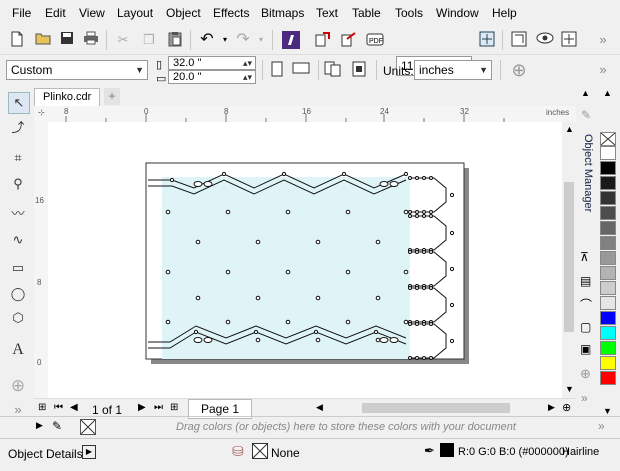 This screenshot has width=620, height=471. Describe the element at coordinates (585, 327) in the screenshot. I see `shaping-icon: ▢` at that location.